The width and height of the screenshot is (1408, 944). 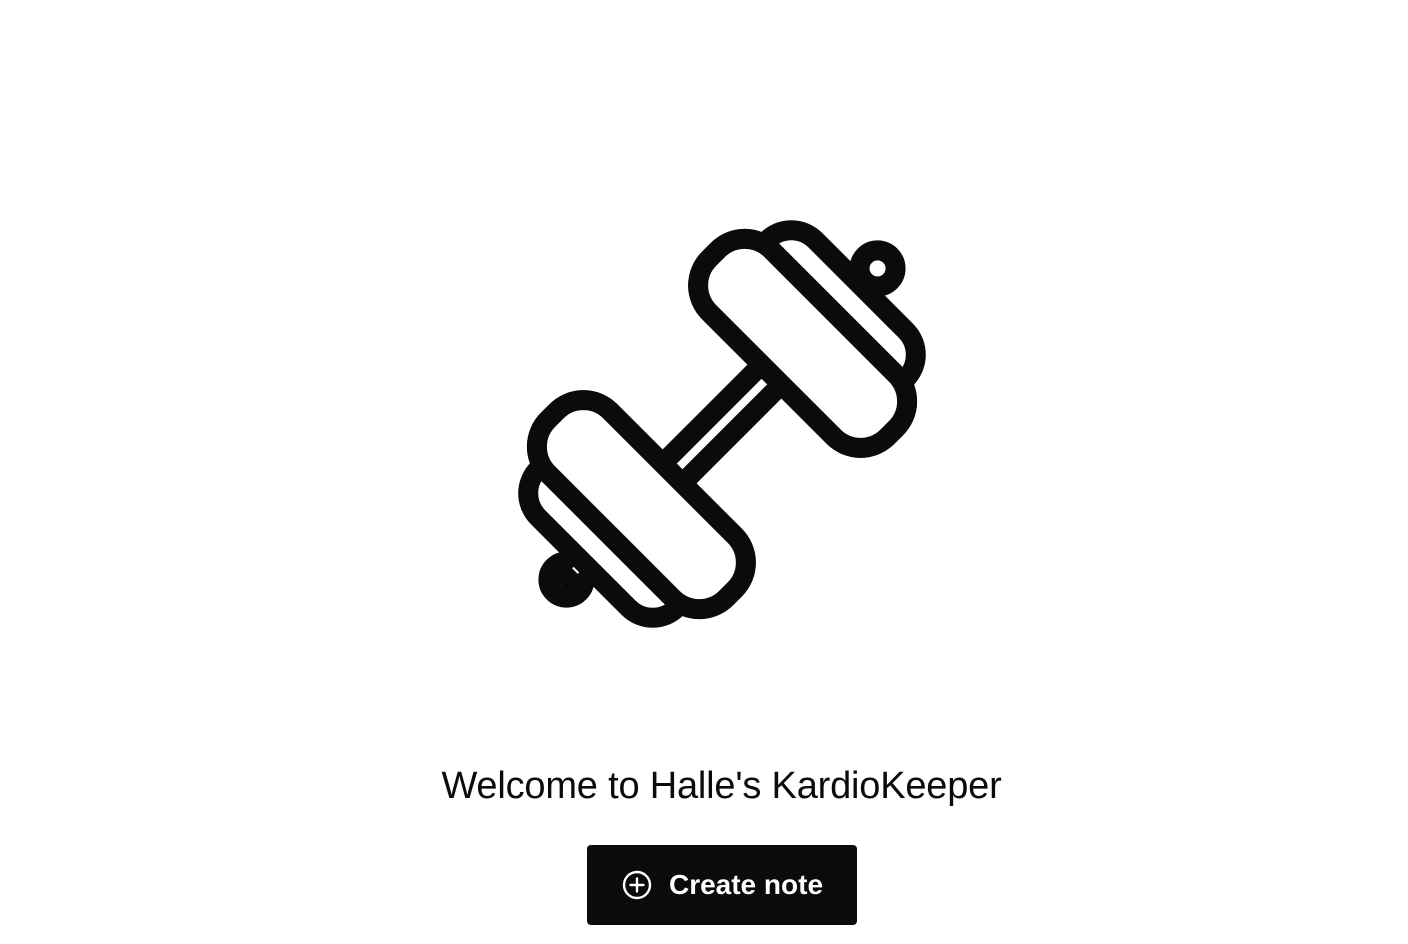 What do you see at coordinates (637, 885) in the screenshot?
I see `plus-circle-icon` at bounding box center [637, 885].